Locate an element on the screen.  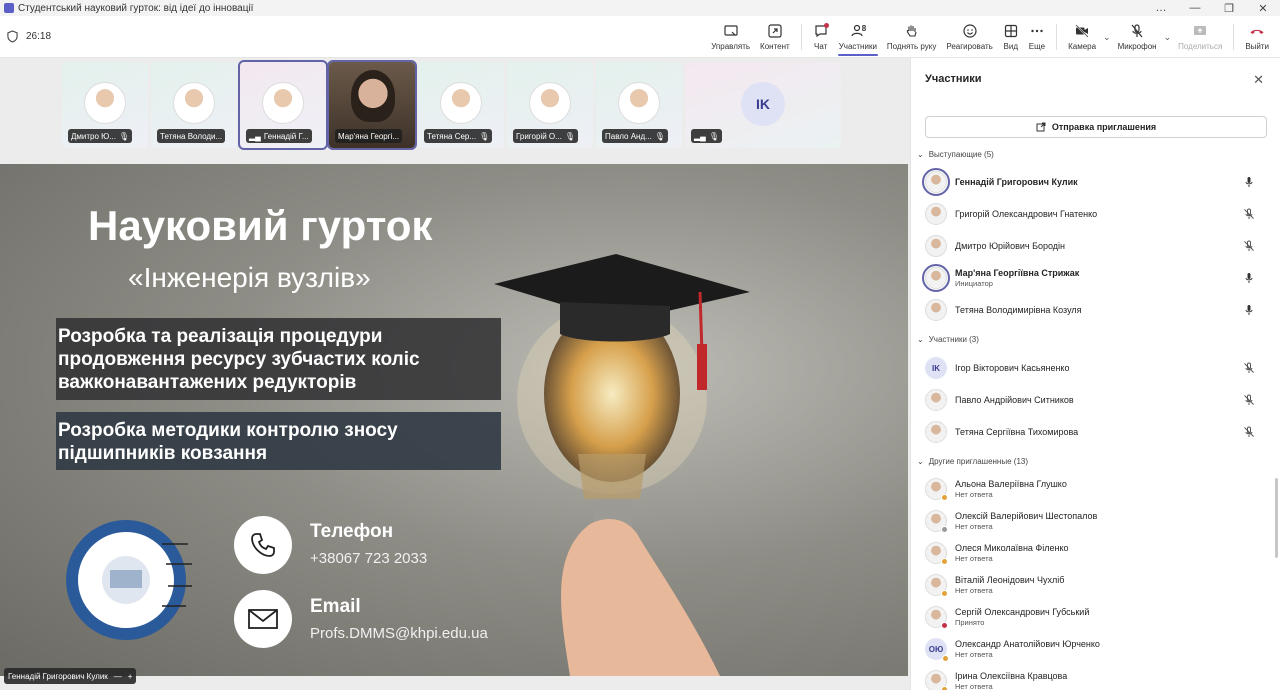
chat-button: Чат is located at coordinates (821, 37).